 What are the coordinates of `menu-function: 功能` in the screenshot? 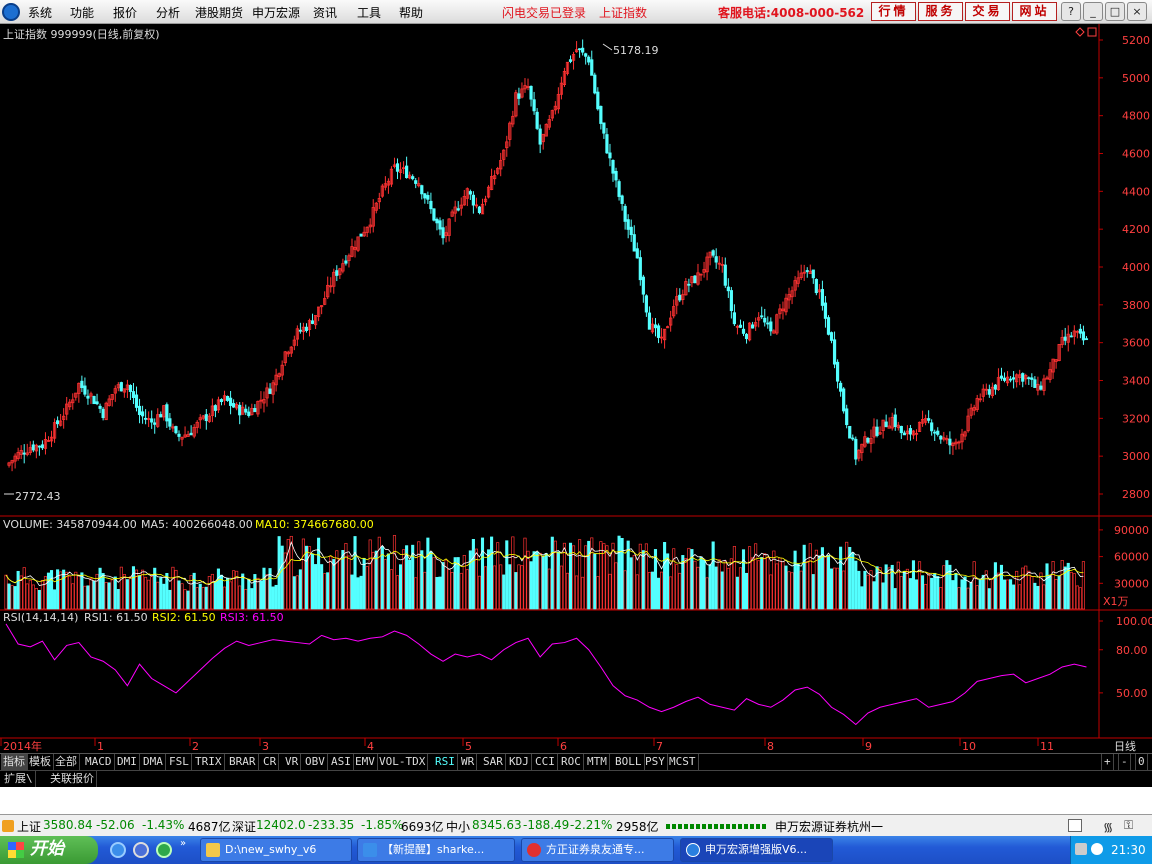 It's located at (82, 12).